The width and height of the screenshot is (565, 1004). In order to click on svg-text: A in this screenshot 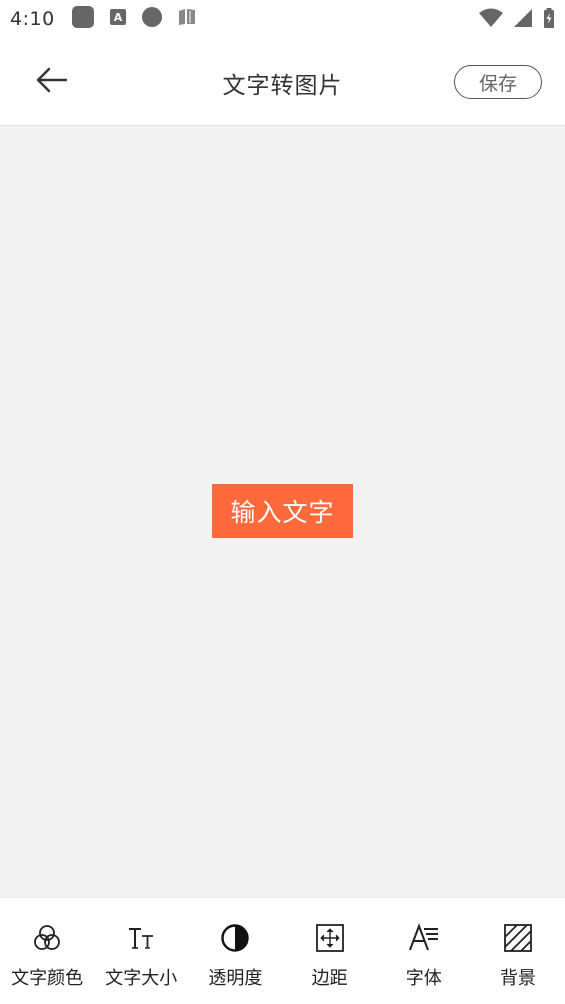, I will do `click(117, 17)`.